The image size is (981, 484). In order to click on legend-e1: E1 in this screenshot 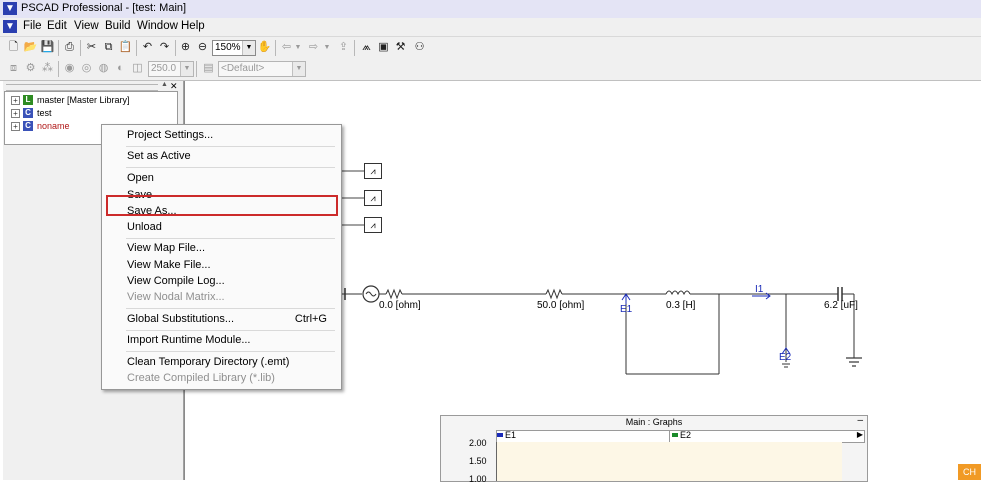, I will do `click(511, 435)`.